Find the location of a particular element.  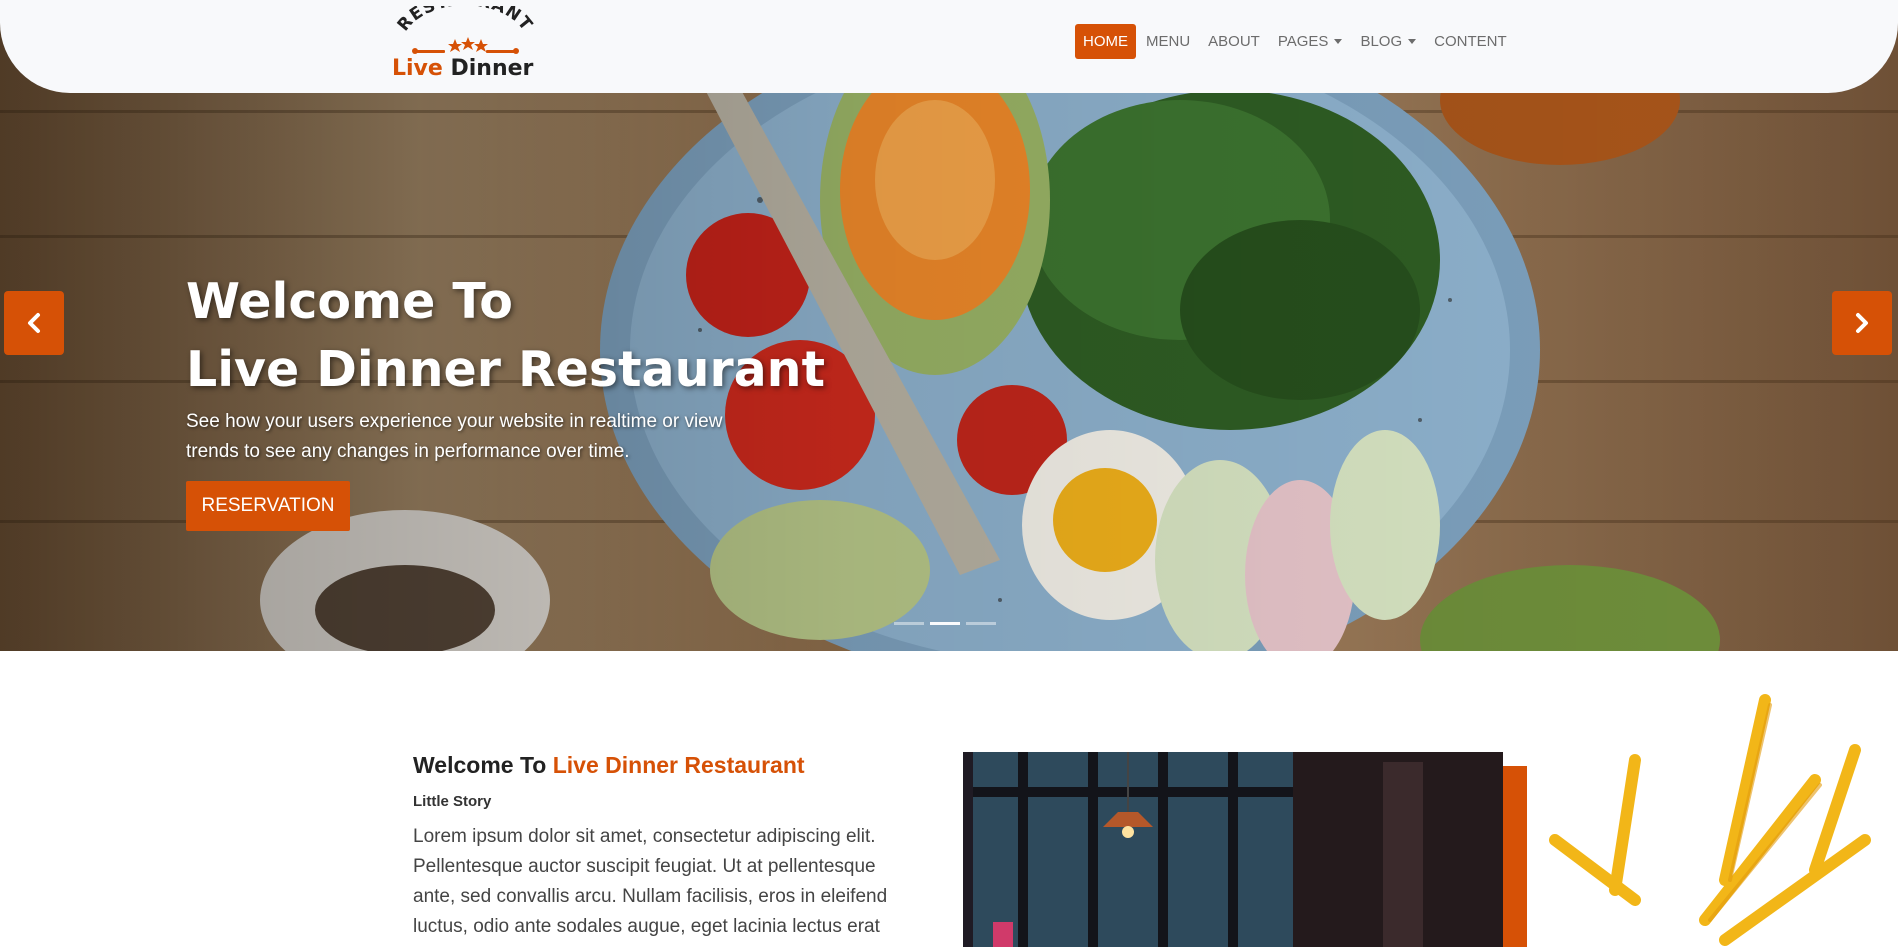

hero-title-line-1: Welcome To is located at coordinates (349, 301).